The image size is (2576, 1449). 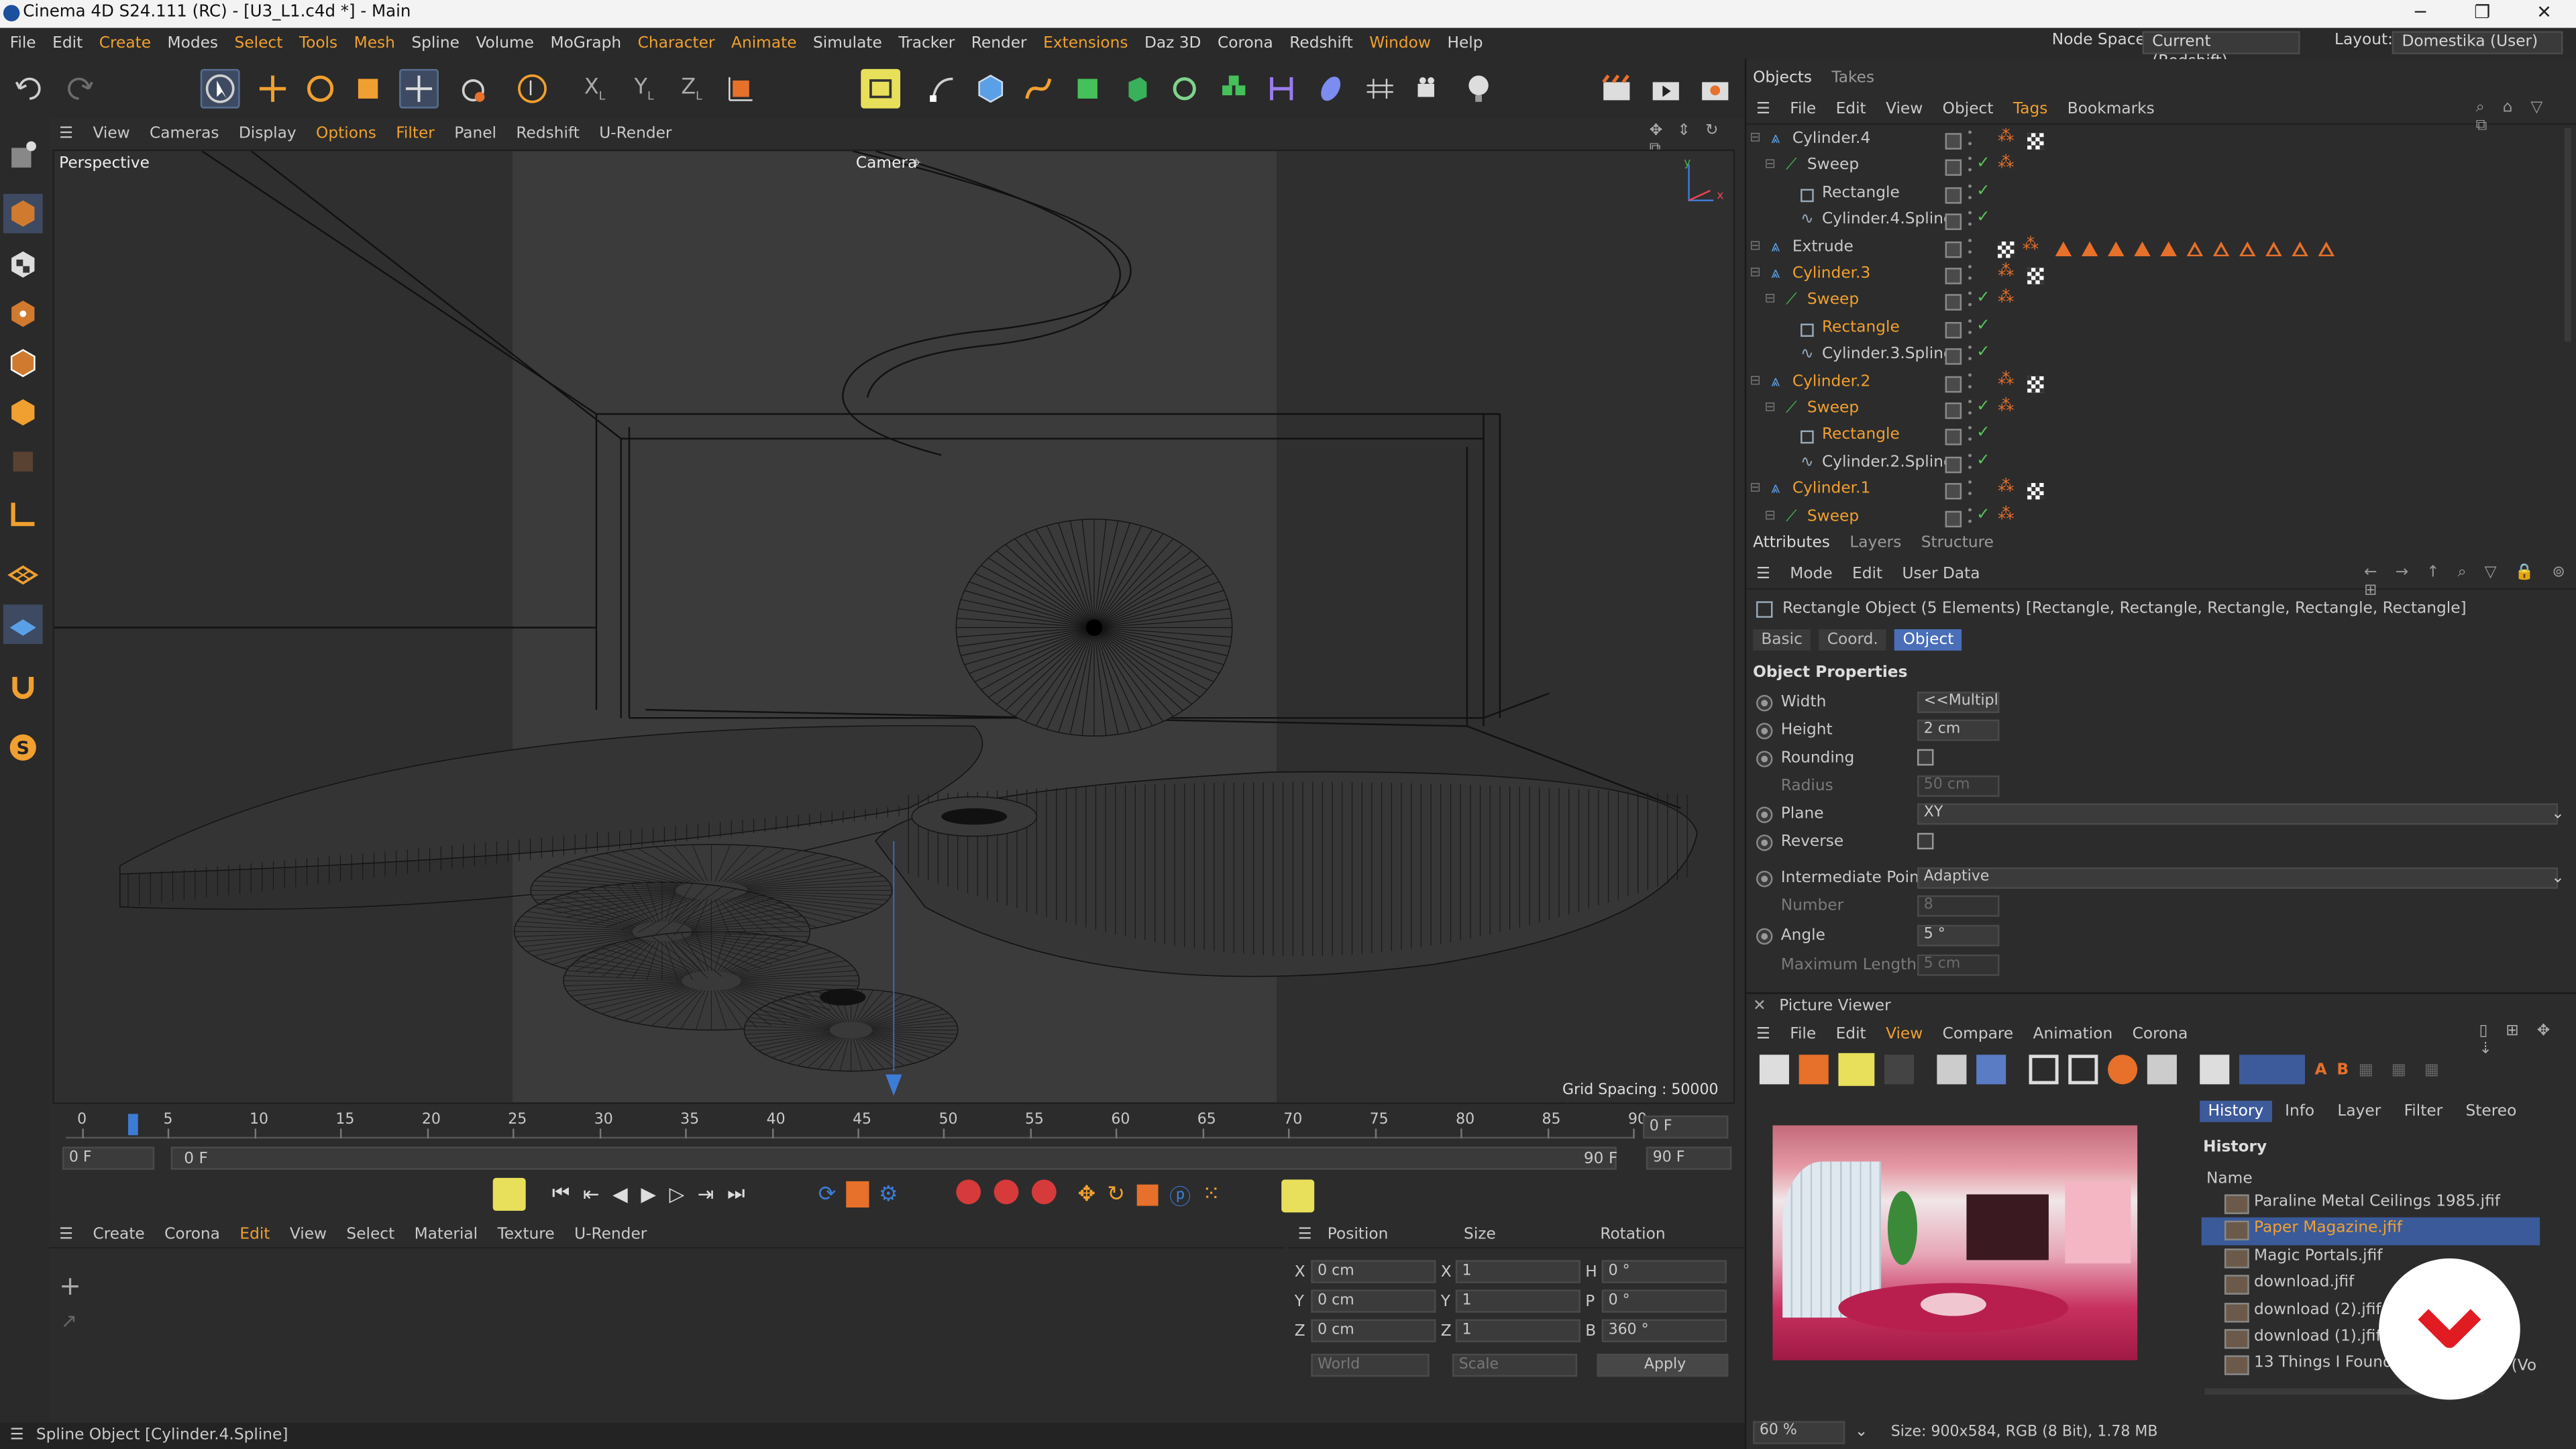 What do you see at coordinates (79, 89) in the screenshot?
I see `redo-icon` at bounding box center [79, 89].